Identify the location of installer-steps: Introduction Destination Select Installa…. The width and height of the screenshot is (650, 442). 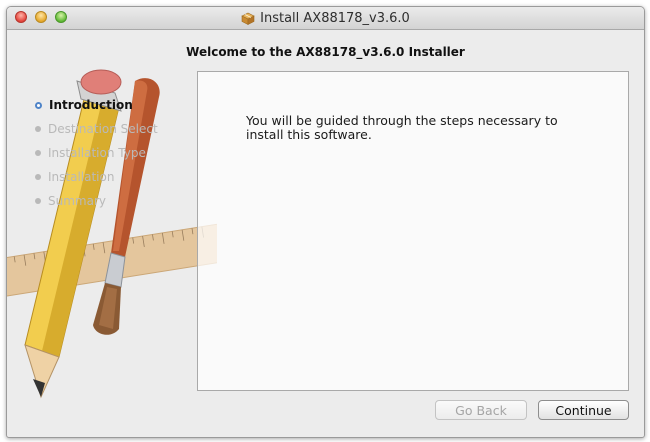
(120, 153).